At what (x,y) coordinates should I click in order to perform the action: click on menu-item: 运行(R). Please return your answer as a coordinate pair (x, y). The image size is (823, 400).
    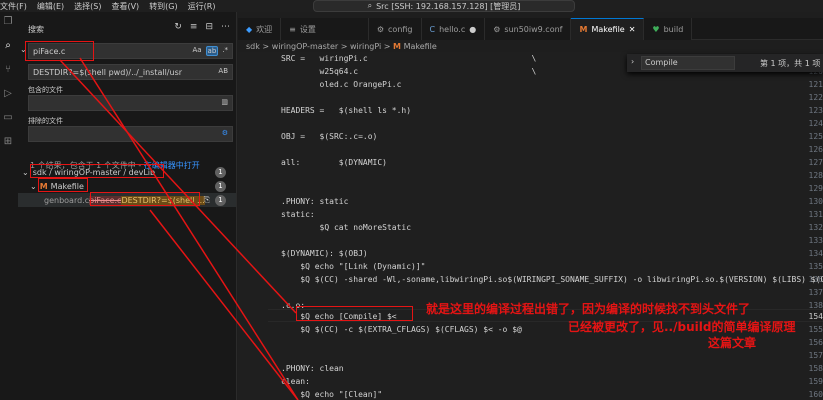
    Looking at the image, I should click on (202, 6).